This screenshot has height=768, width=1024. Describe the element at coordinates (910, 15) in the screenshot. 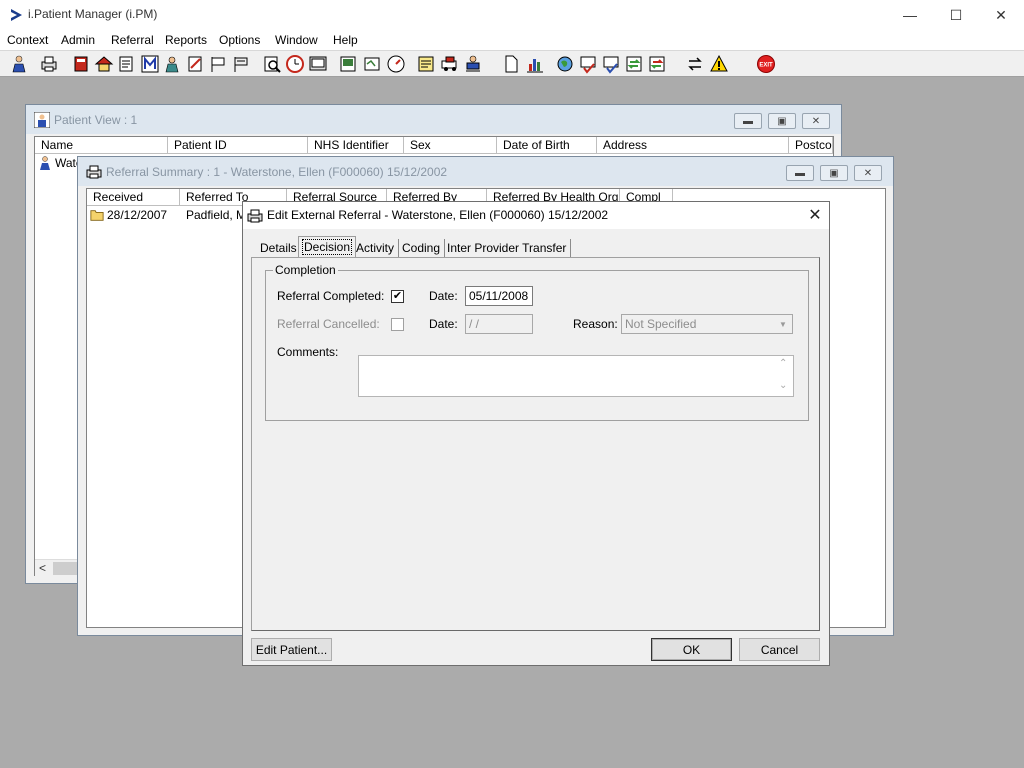

I see `minimize-button: —` at that location.